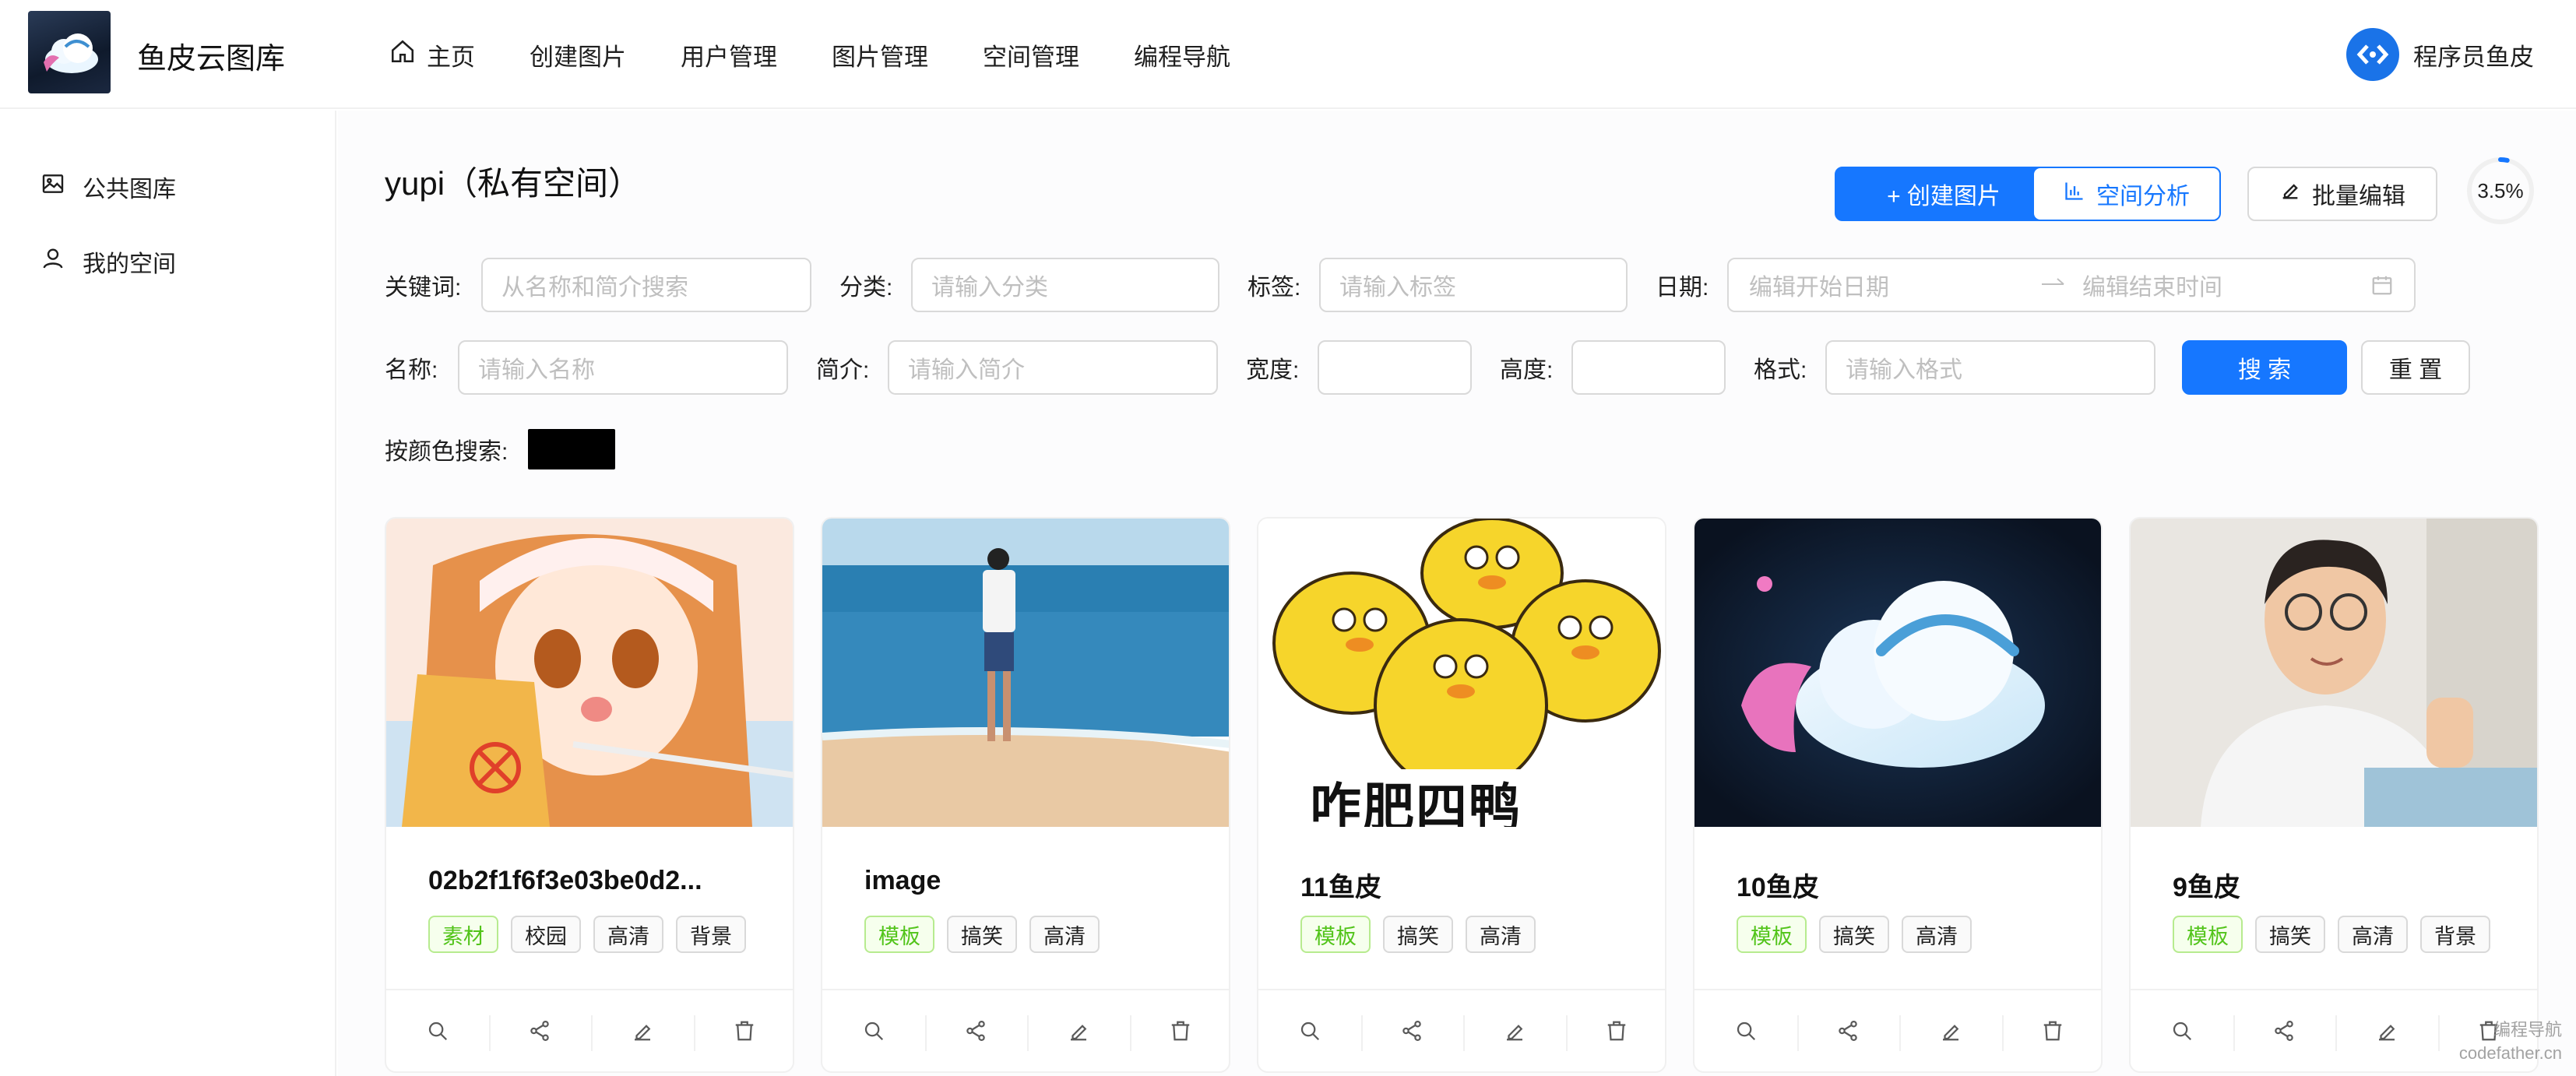  I want to click on picture-title: 9鱼皮, so click(2206, 887).